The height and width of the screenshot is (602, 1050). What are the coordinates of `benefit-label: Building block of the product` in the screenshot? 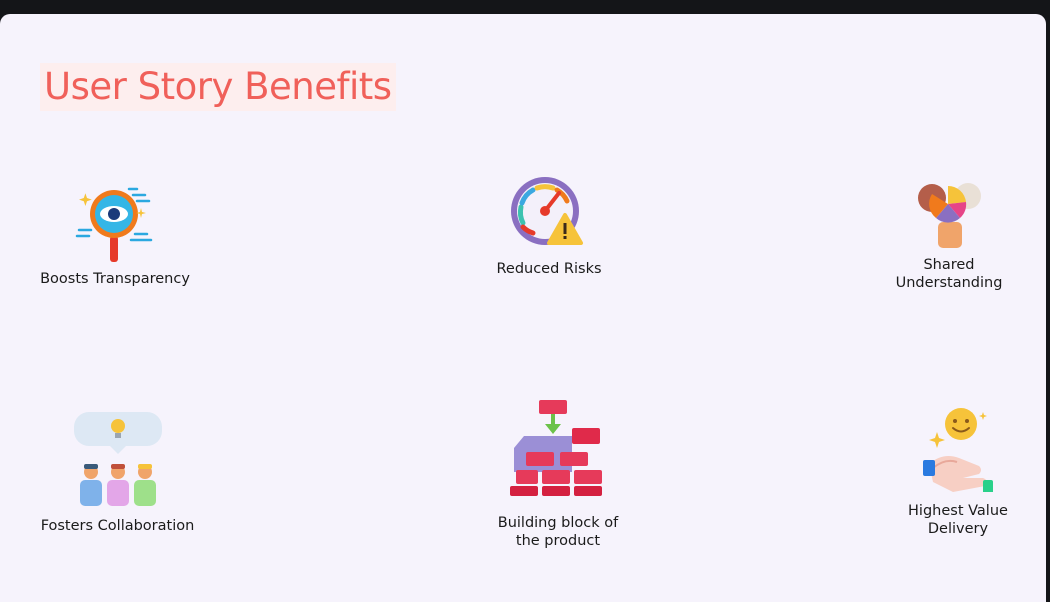 It's located at (558, 532).